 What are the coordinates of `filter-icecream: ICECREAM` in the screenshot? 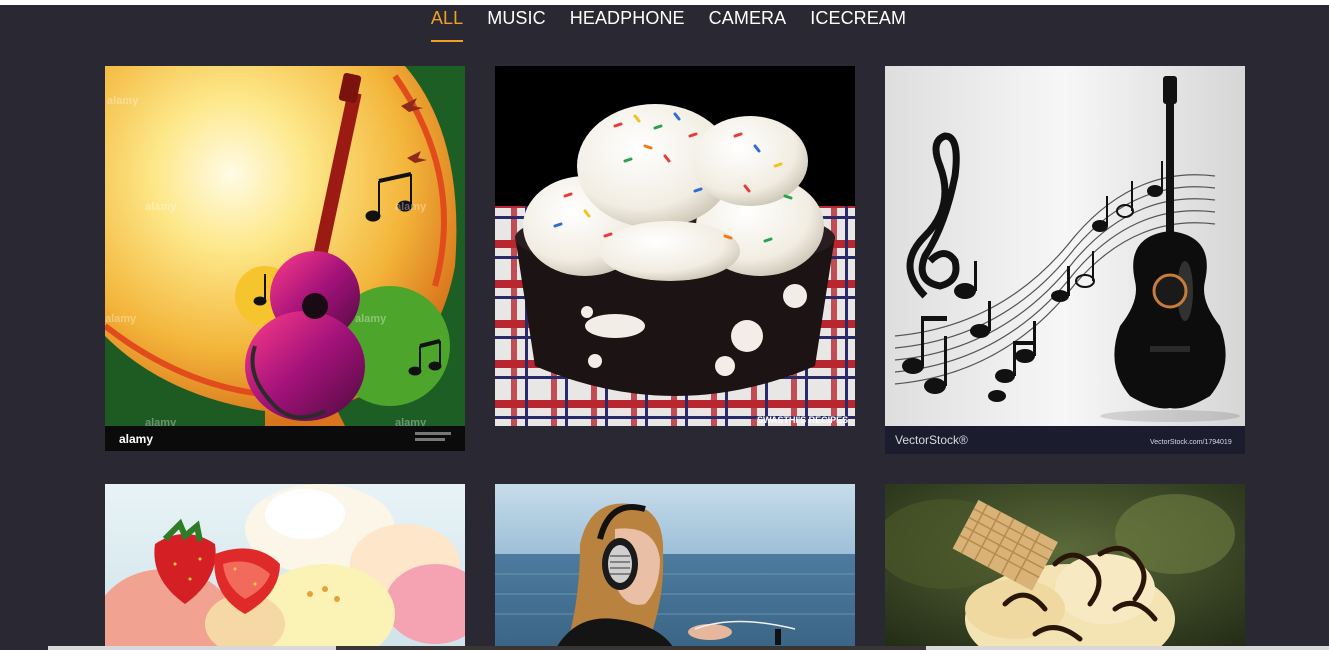 It's located at (858, 21).